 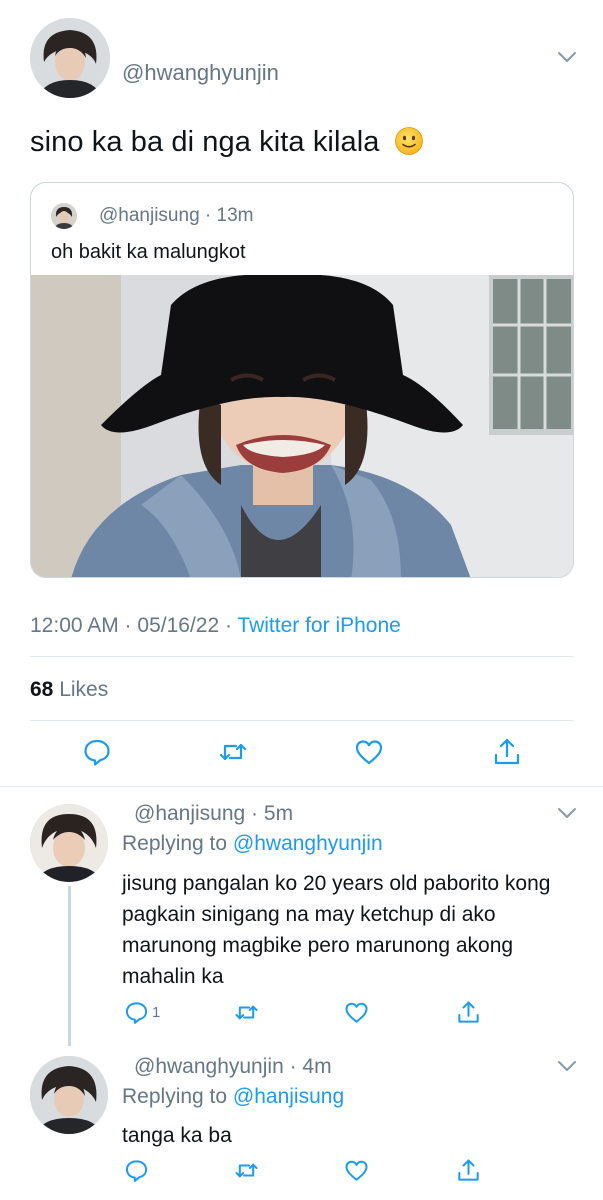 What do you see at coordinates (318, 625) in the screenshot?
I see `tweet-source-link: Twitter for iPhone` at bounding box center [318, 625].